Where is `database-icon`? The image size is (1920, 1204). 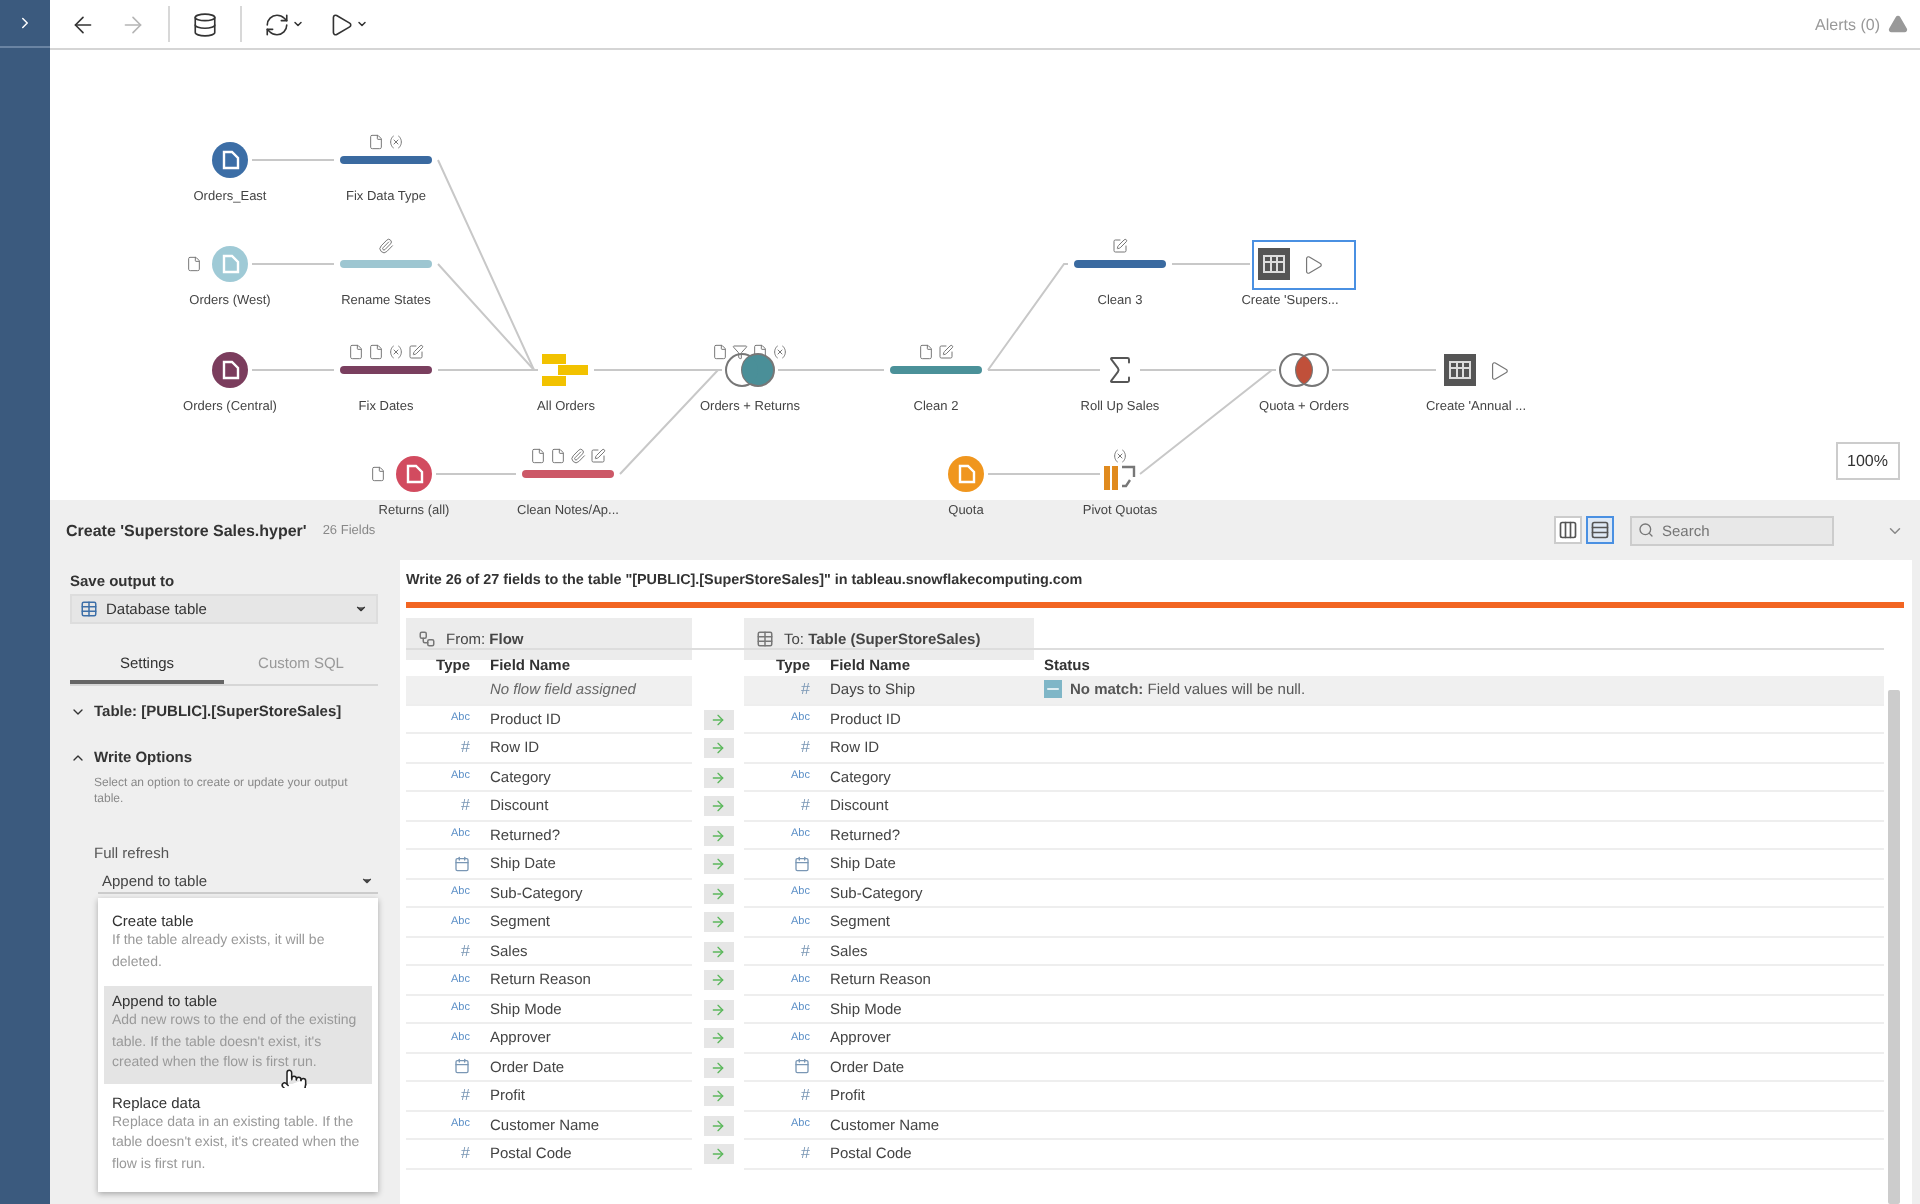
database-icon is located at coordinates (205, 24).